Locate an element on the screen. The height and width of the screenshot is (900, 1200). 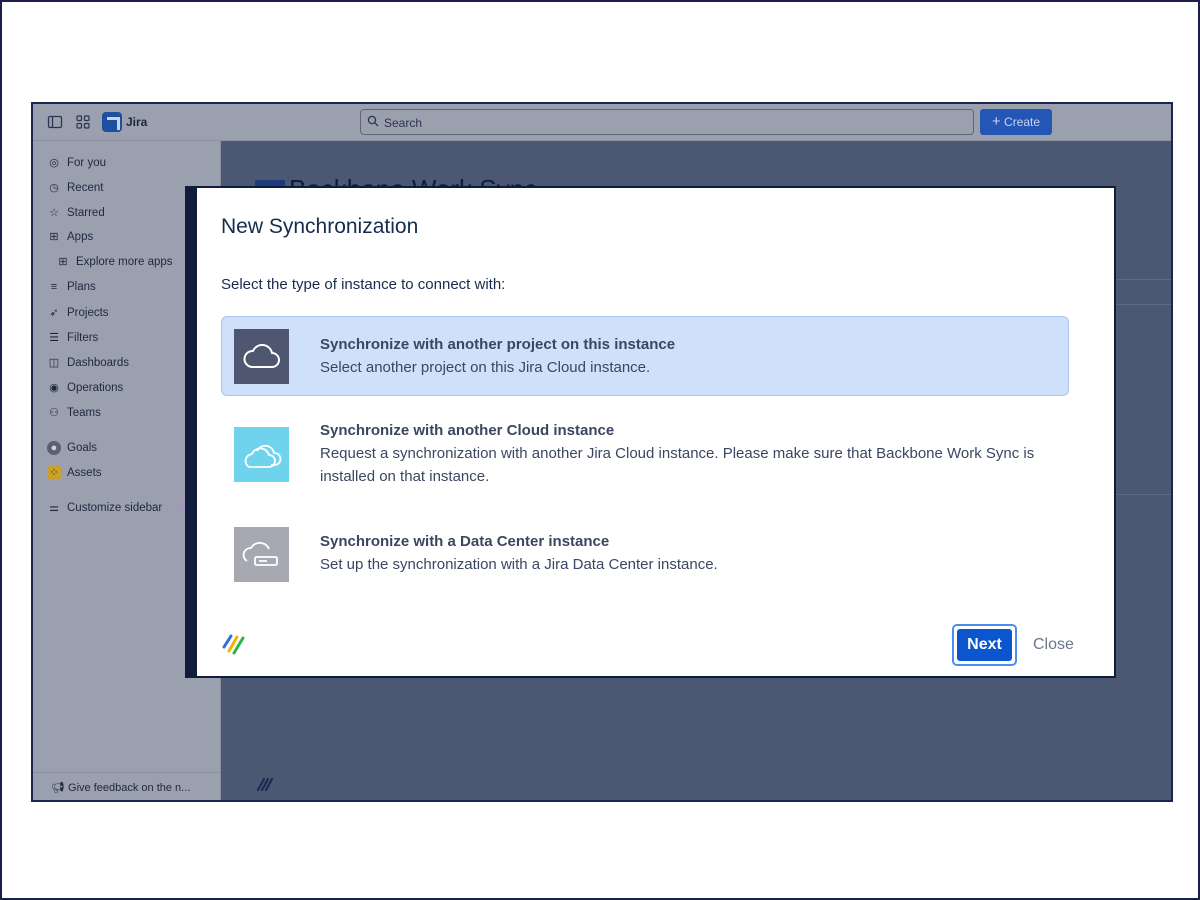
sidebar-item-label: Assets is located at coordinates (84, 473).